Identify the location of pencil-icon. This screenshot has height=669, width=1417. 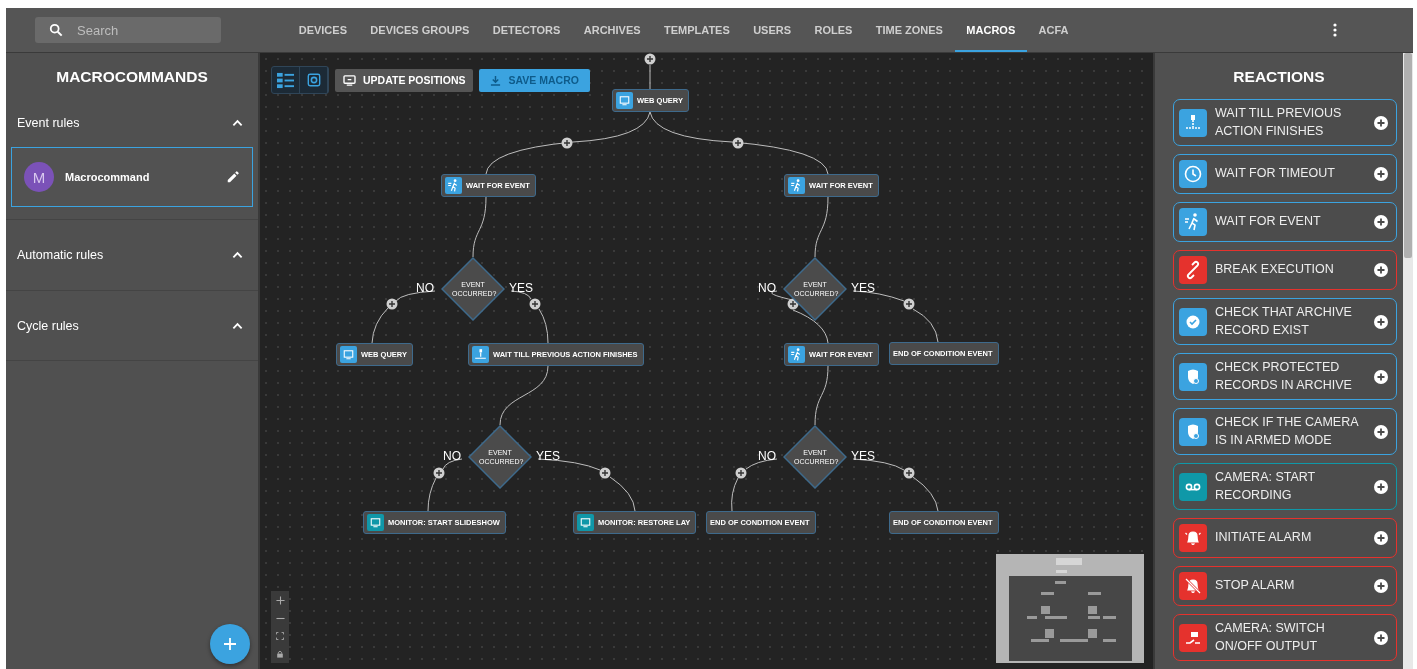
(233, 177).